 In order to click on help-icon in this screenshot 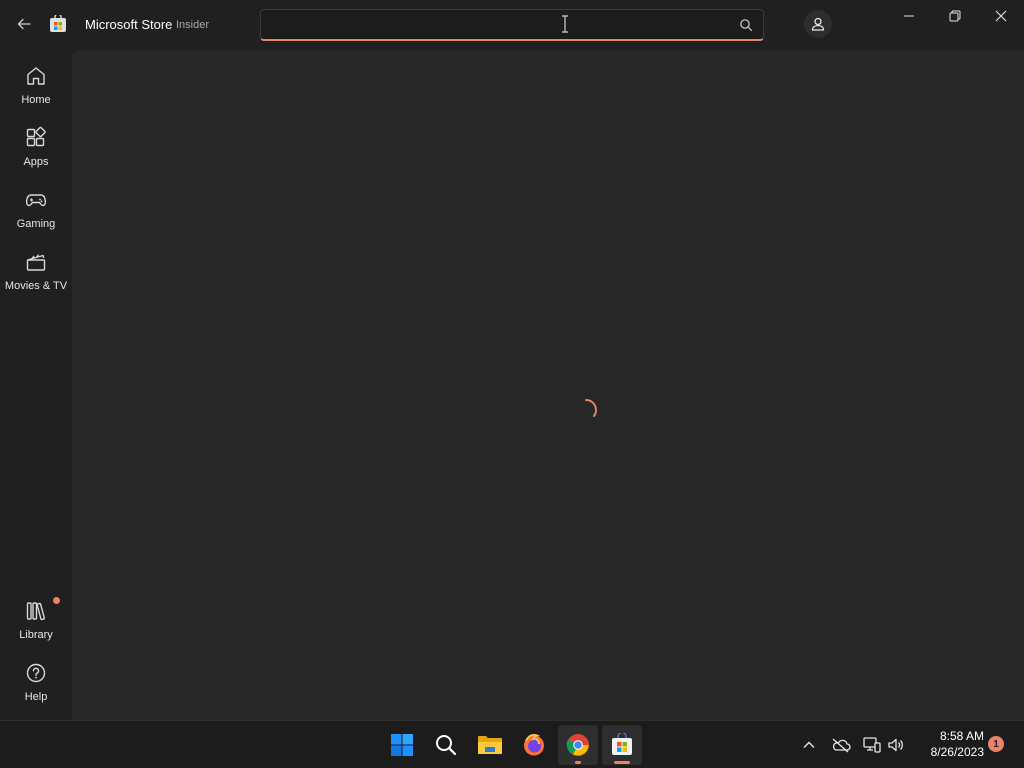, I will do `click(36, 673)`.